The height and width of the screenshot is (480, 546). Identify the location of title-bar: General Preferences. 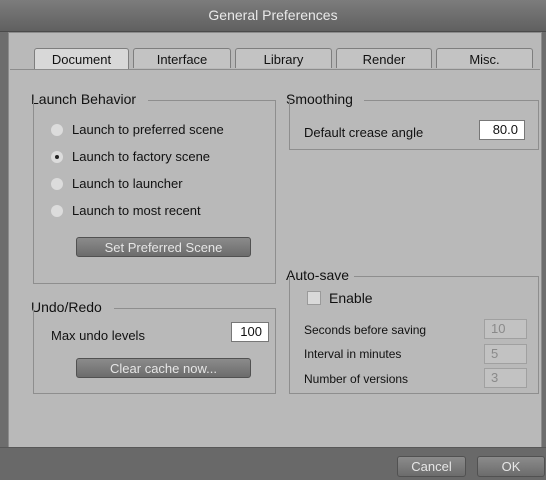
(273, 16).